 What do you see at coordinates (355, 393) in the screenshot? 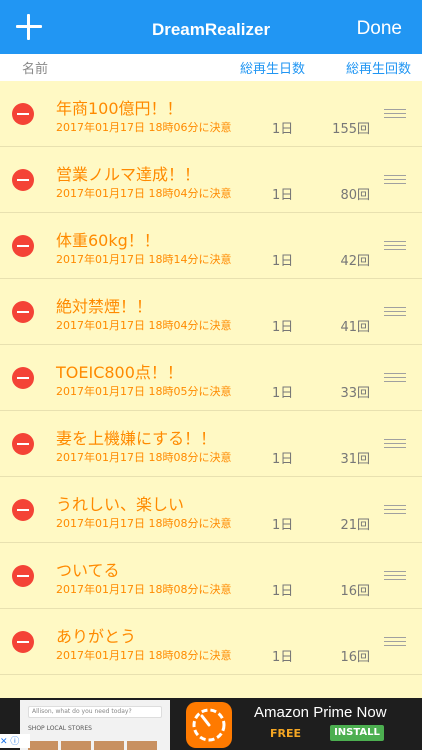
I see `play-count: 33回` at bounding box center [355, 393].